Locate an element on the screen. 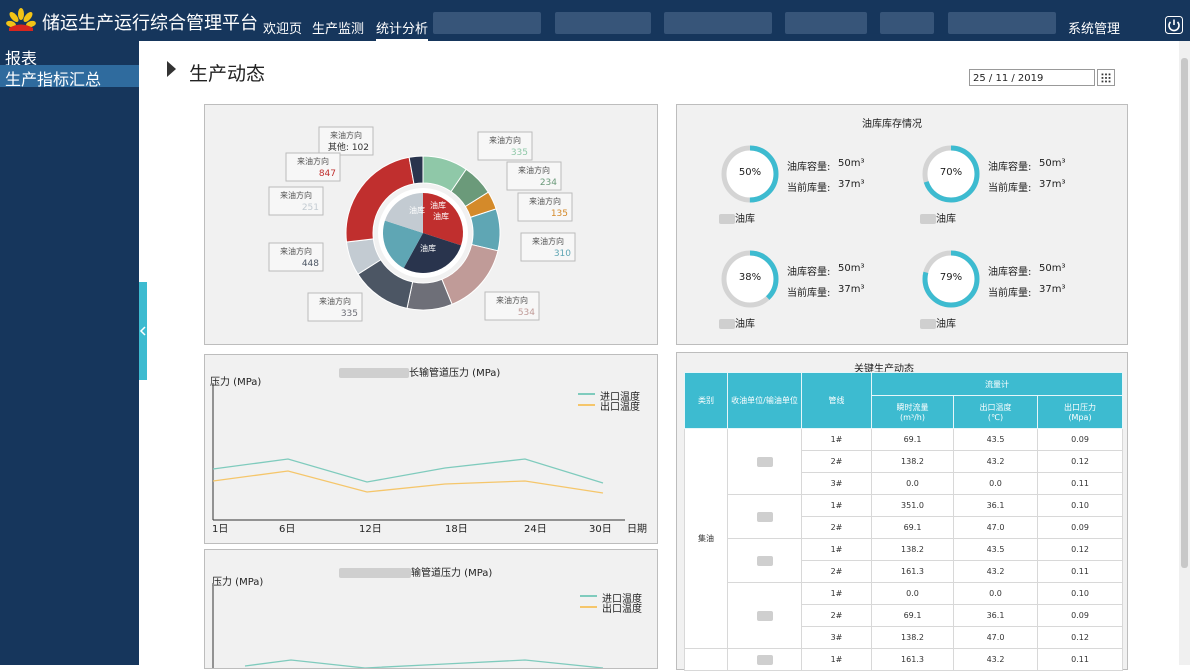 Image resolution: width=1190 pixels, height=671 pixels. donut-label-box: 来油方向 251 is located at coordinates (296, 201).